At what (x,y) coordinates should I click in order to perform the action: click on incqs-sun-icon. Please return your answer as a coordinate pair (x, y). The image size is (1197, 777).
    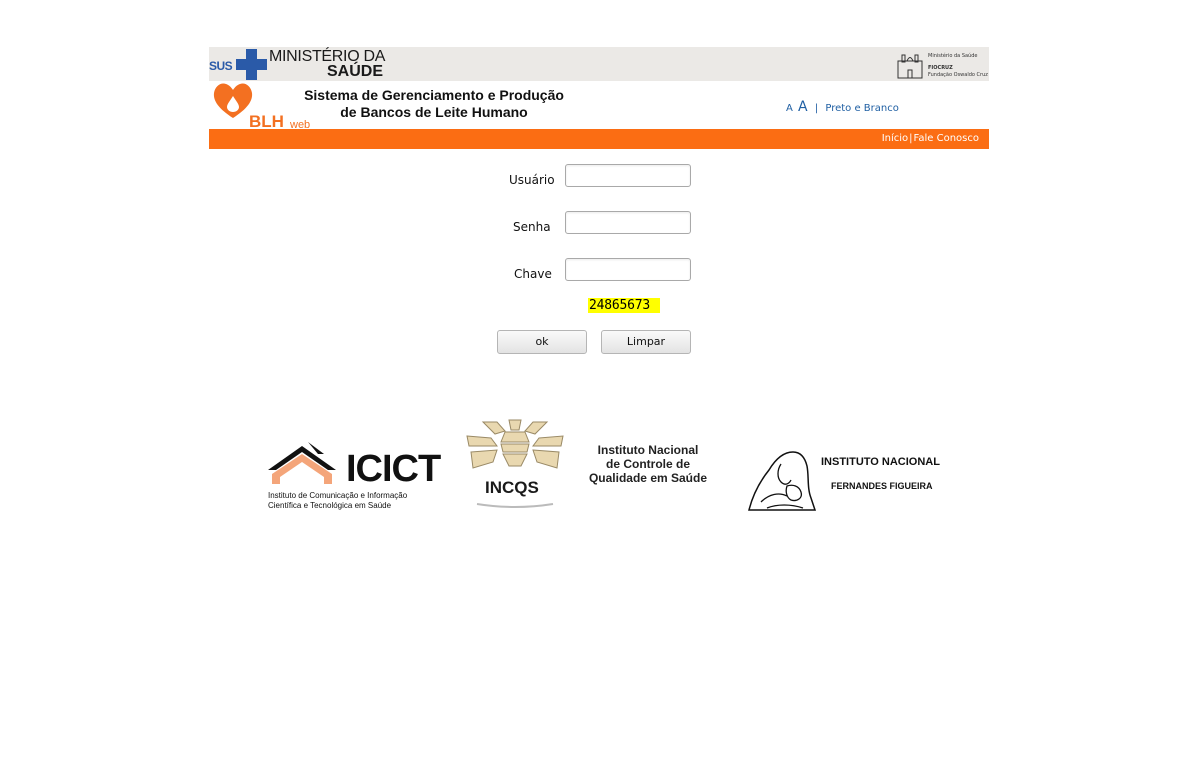
    Looking at the image, I should click on (515, 444).